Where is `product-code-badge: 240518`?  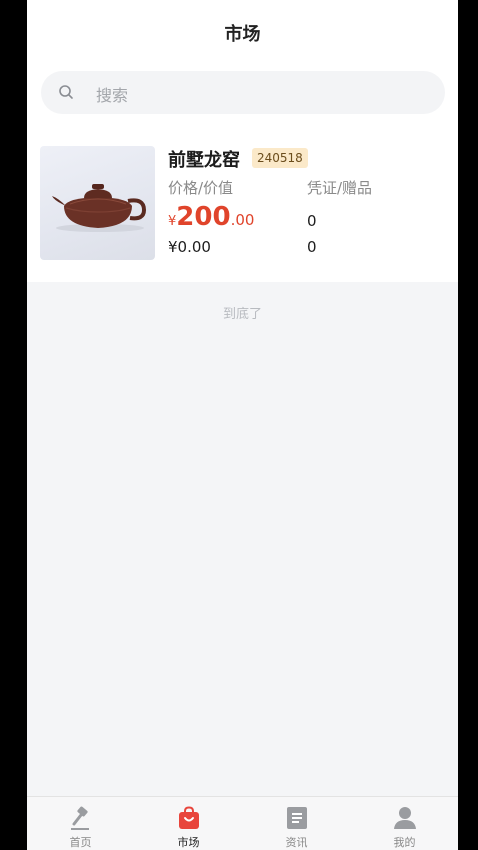
product-code-badge: 240518 is located at coordinates (280, 158).